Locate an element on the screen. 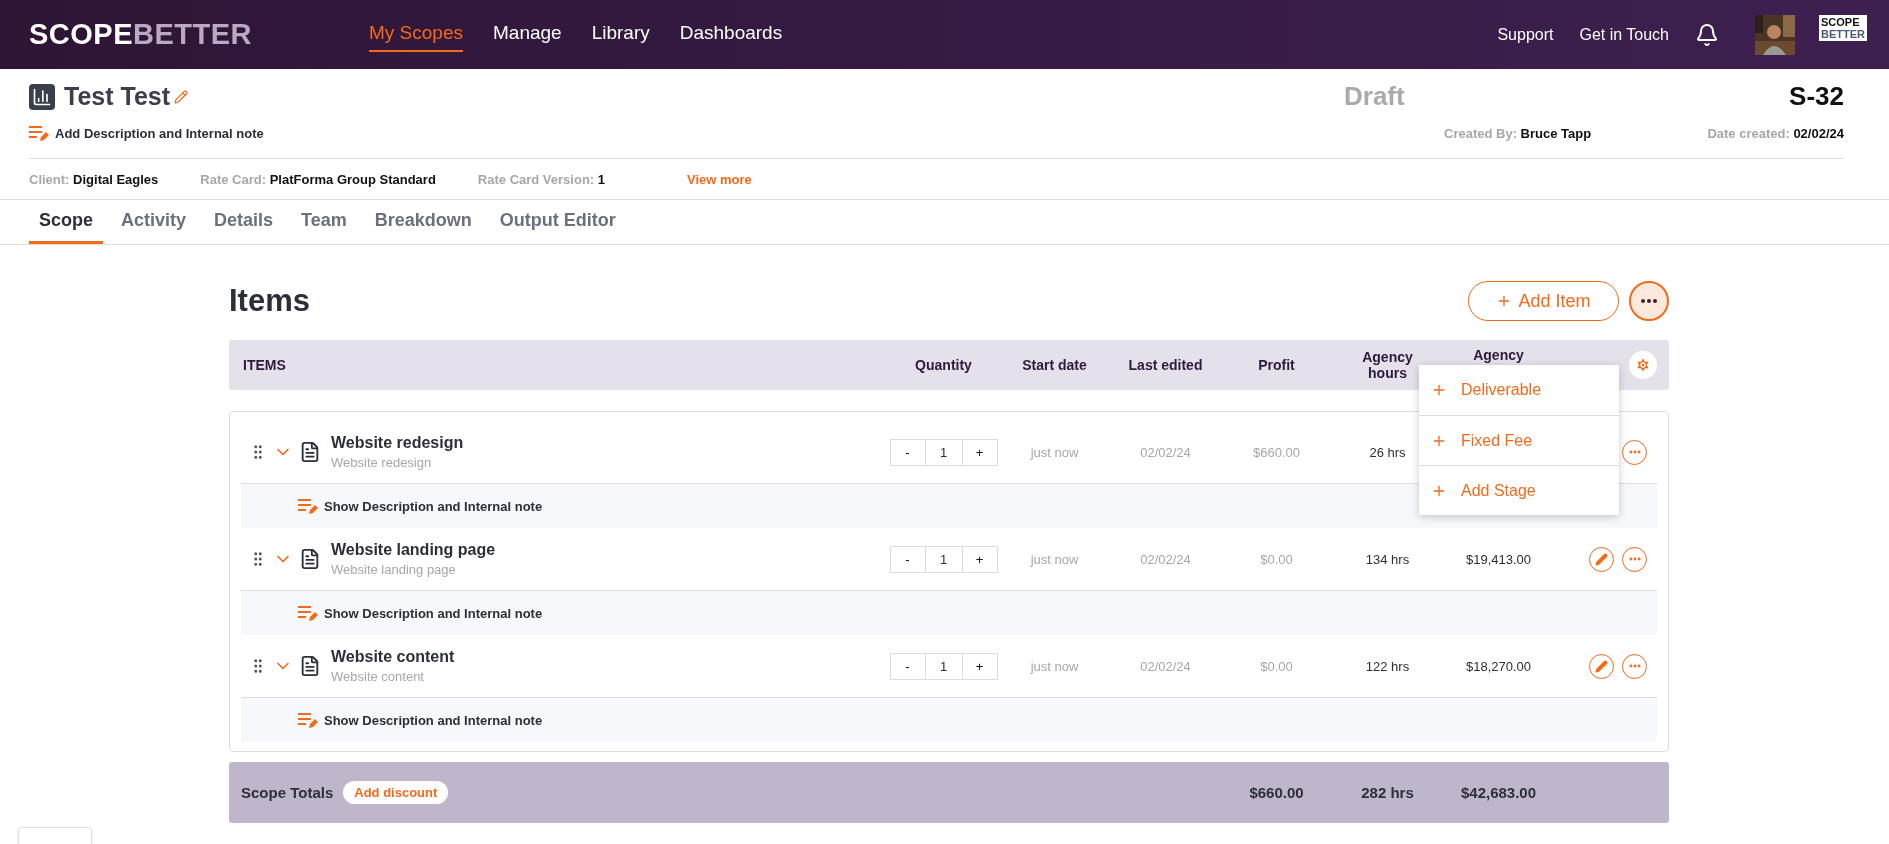  settings-button is located at coordinates (1643, 365).